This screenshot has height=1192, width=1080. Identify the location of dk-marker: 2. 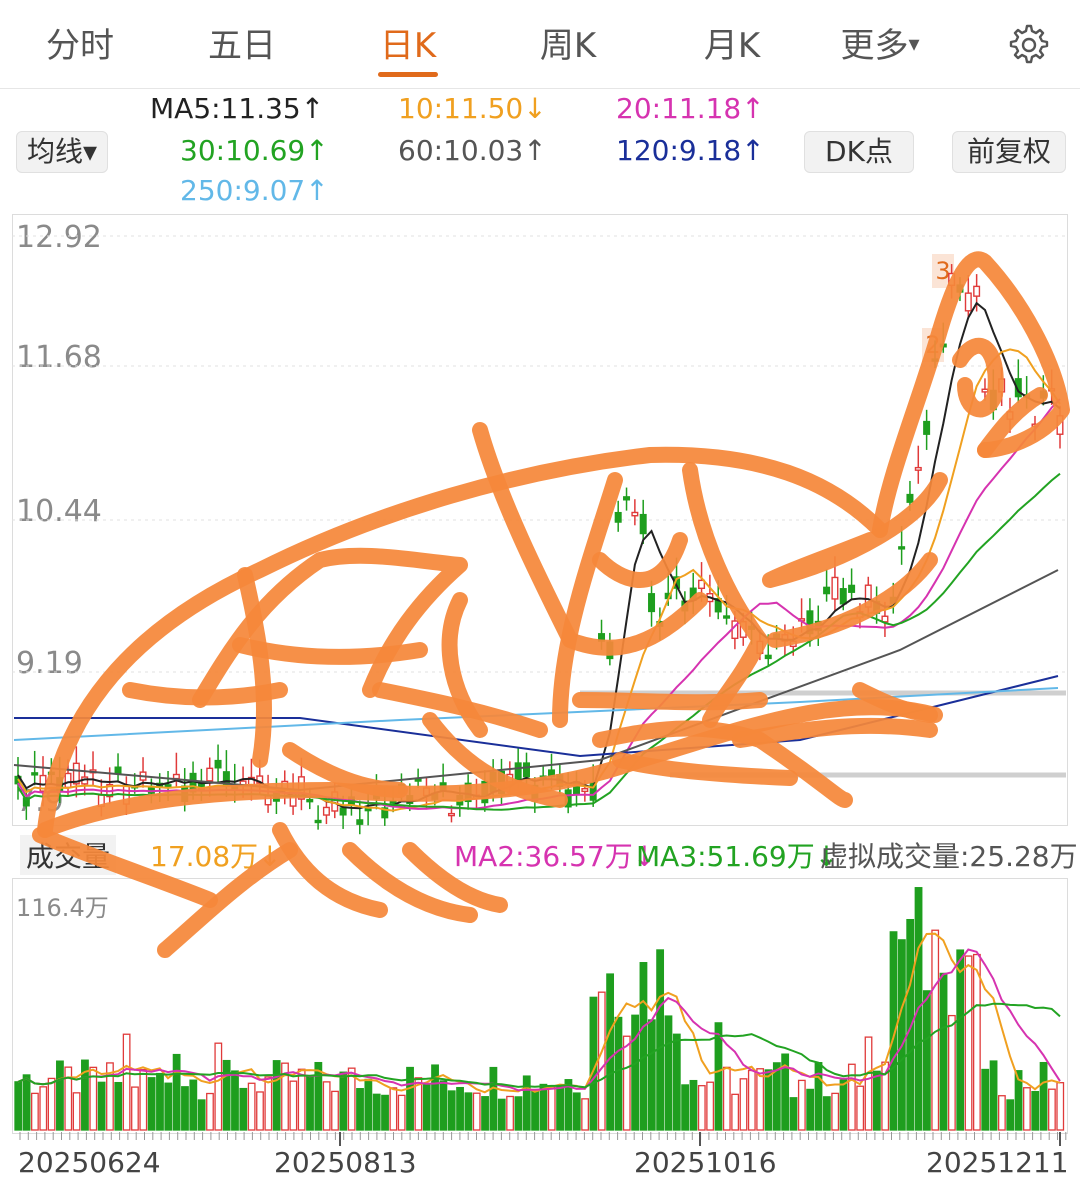
(933, 345).